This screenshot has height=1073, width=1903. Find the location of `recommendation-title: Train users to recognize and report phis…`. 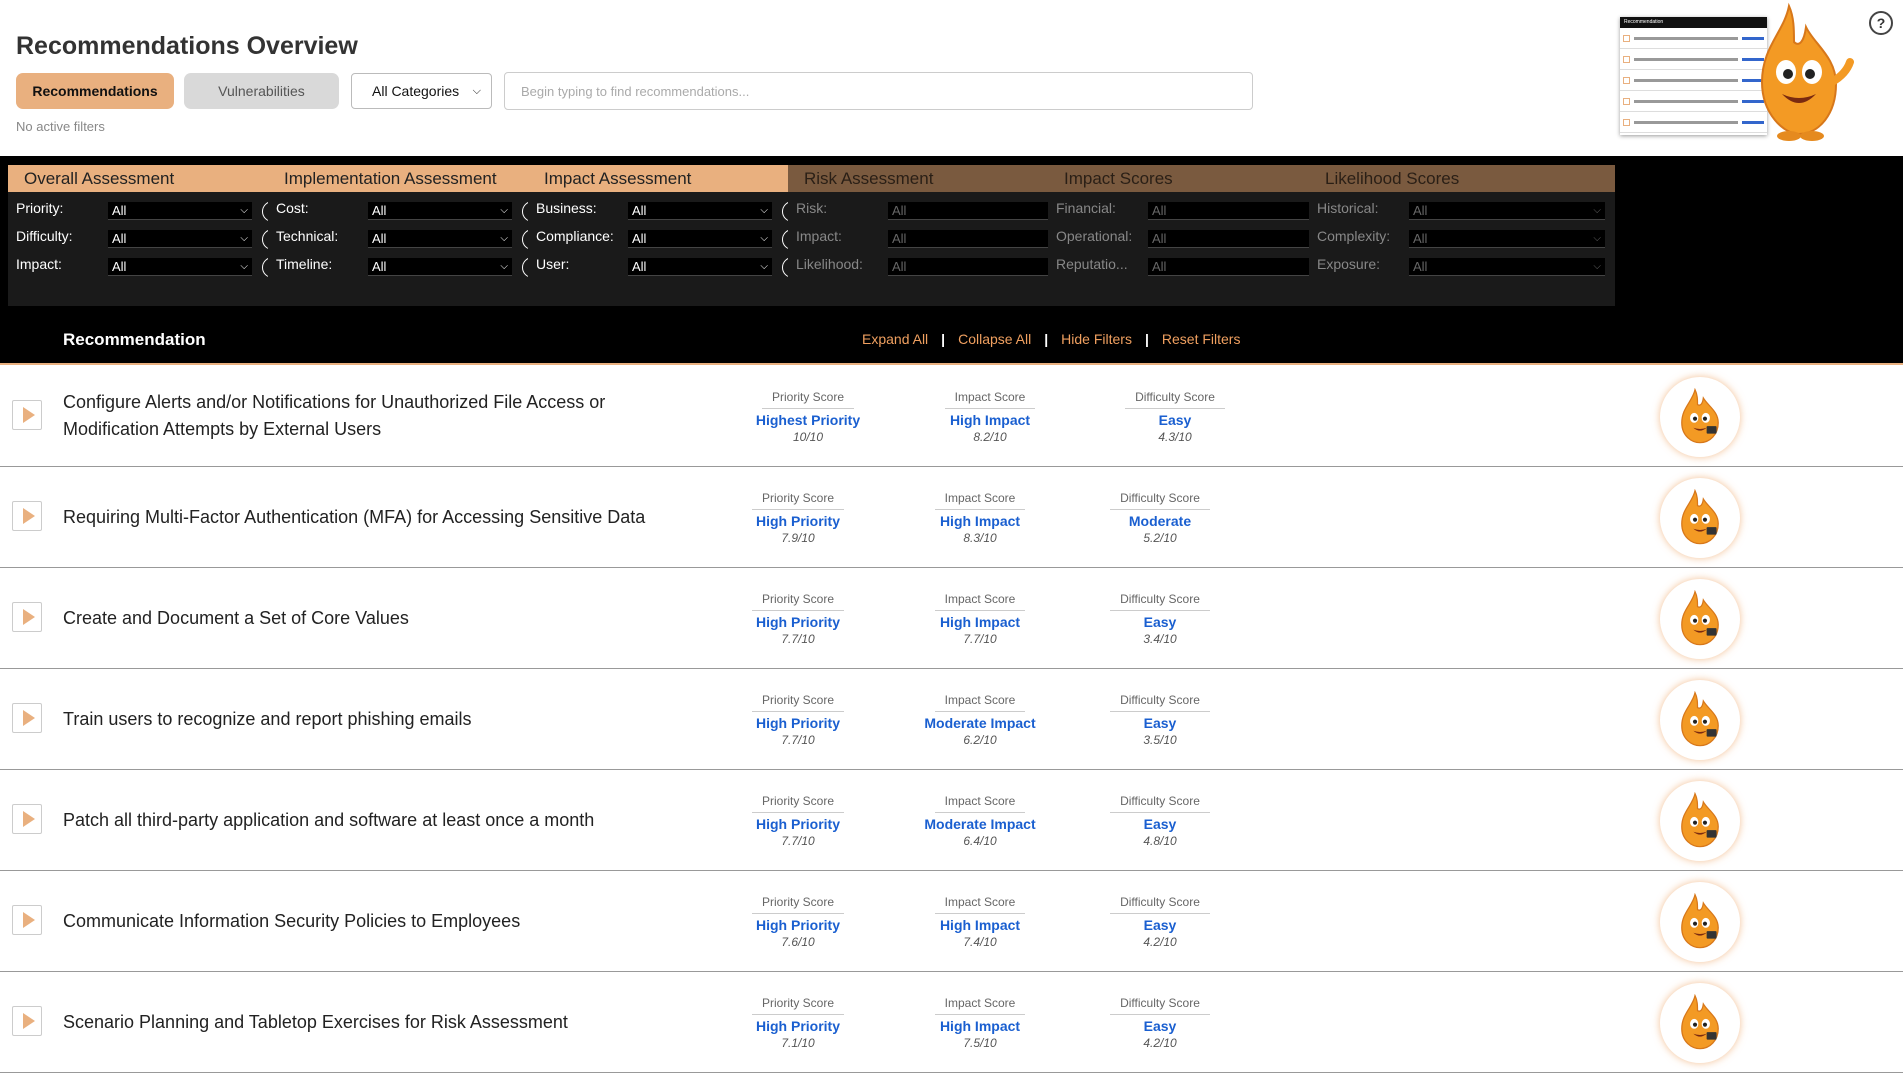

recommendation-title: Train users to recognize and report phis… is located at coordinates (383, 719).